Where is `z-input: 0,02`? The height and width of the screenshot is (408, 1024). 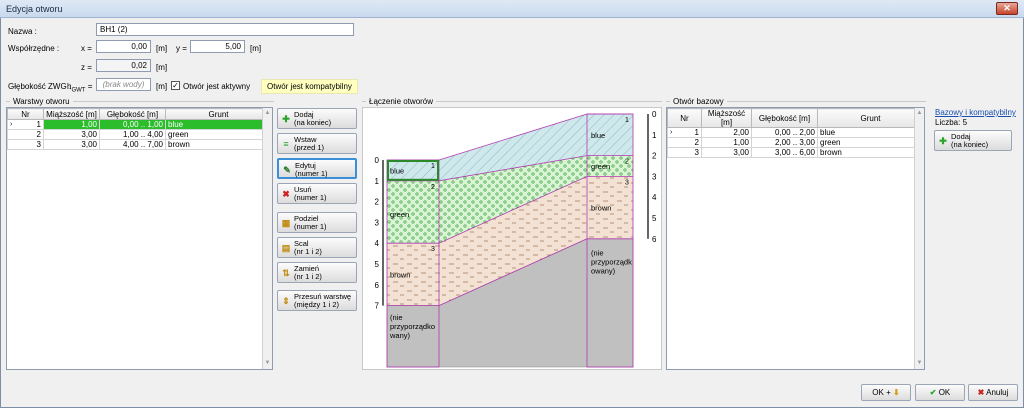 z-input: 0,02 is located at coordinates (123, 65).